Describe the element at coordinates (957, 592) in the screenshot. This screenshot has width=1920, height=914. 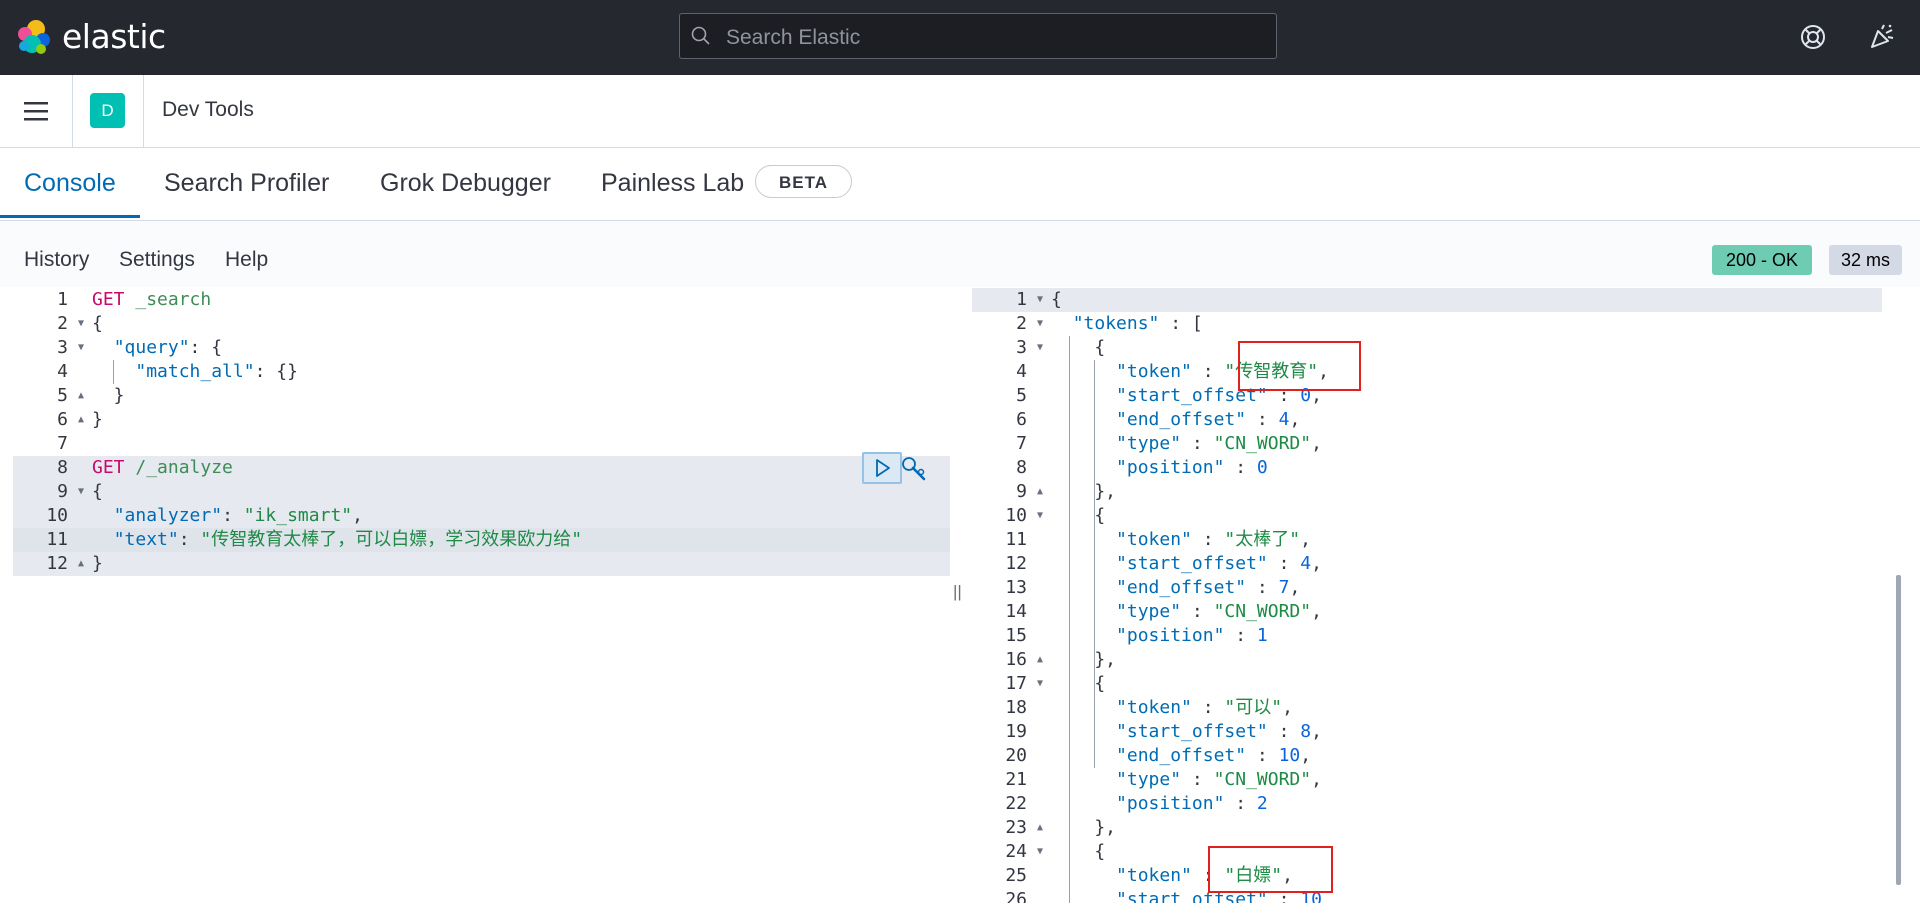
I see `panel-resize-handle: ||` at that location.